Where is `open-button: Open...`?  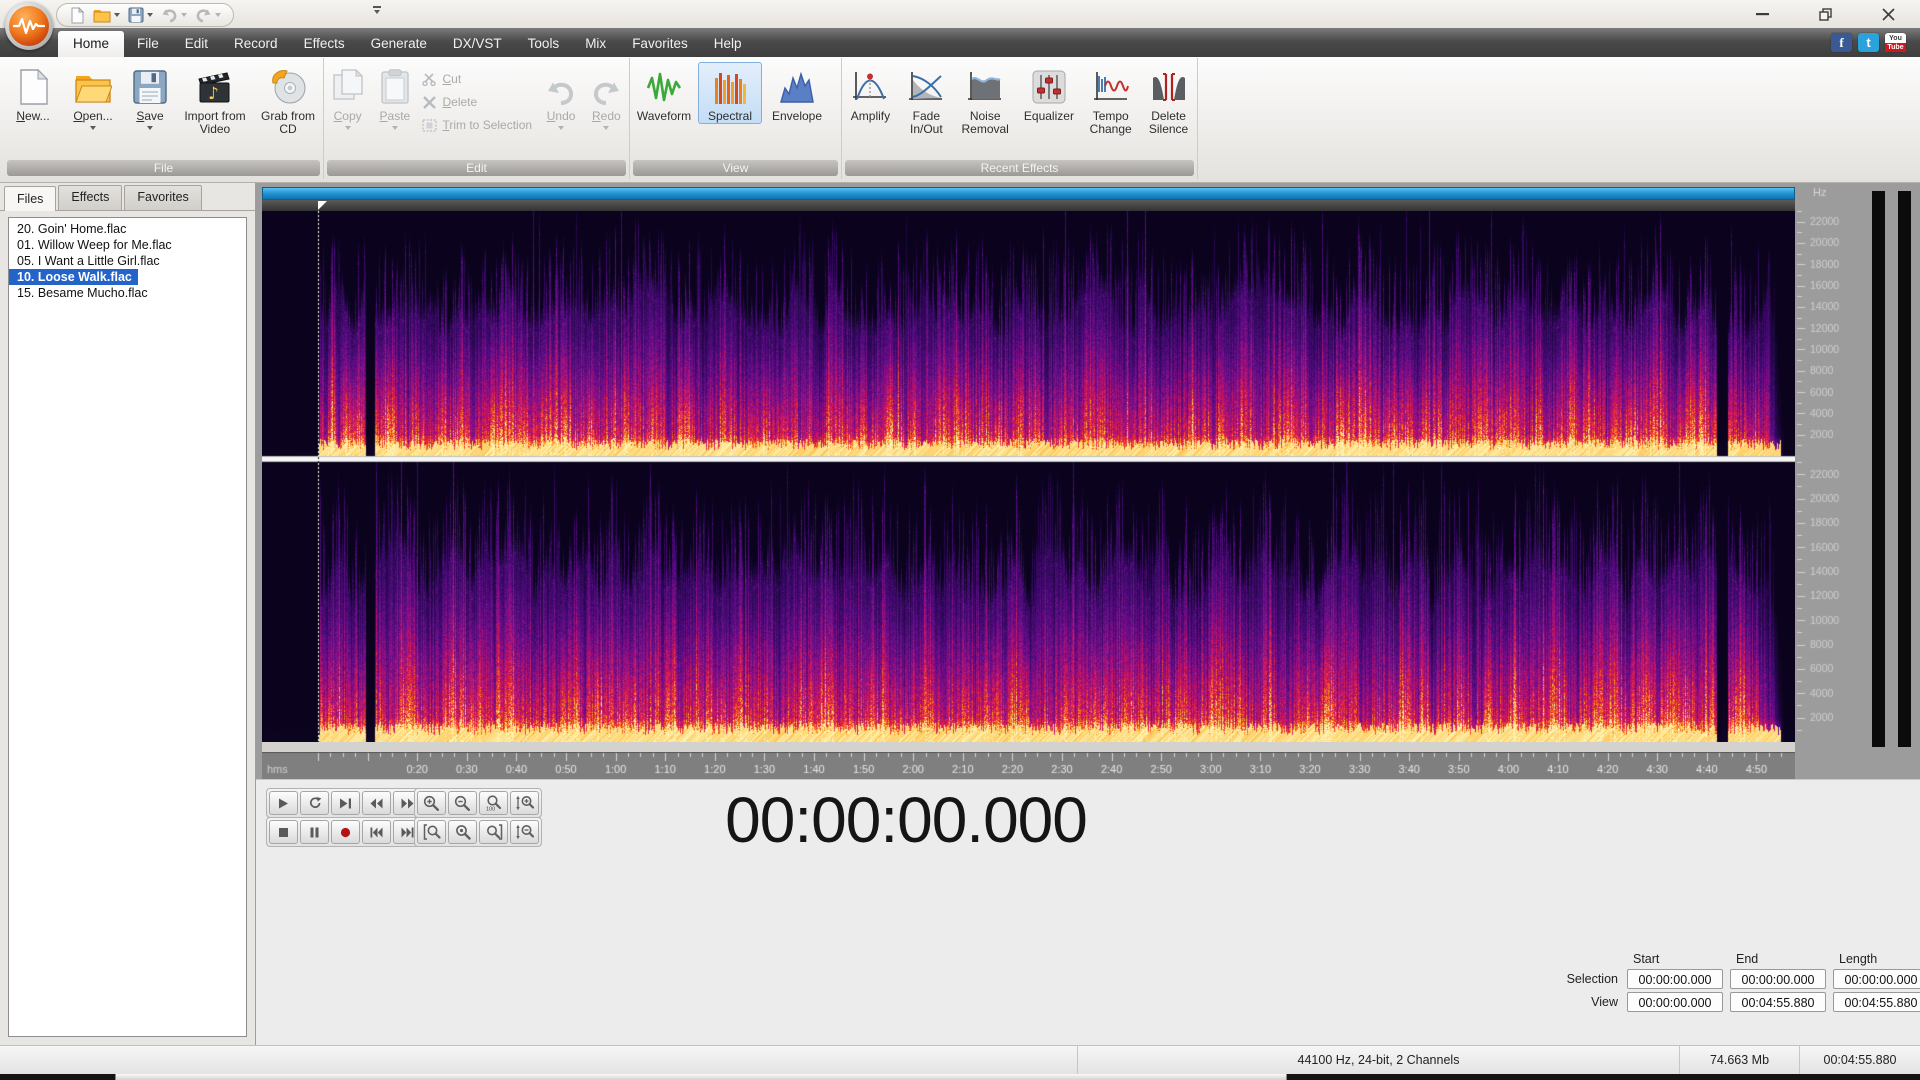
open-button: Open... is located at coordinates (93, 96).